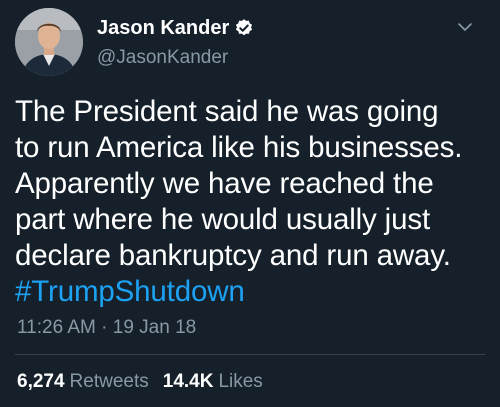 Image resolution: width=500 pixels, height=407 pixels. I want to click on tweet-text-line: to run America like his businesses., so click(239, 147).